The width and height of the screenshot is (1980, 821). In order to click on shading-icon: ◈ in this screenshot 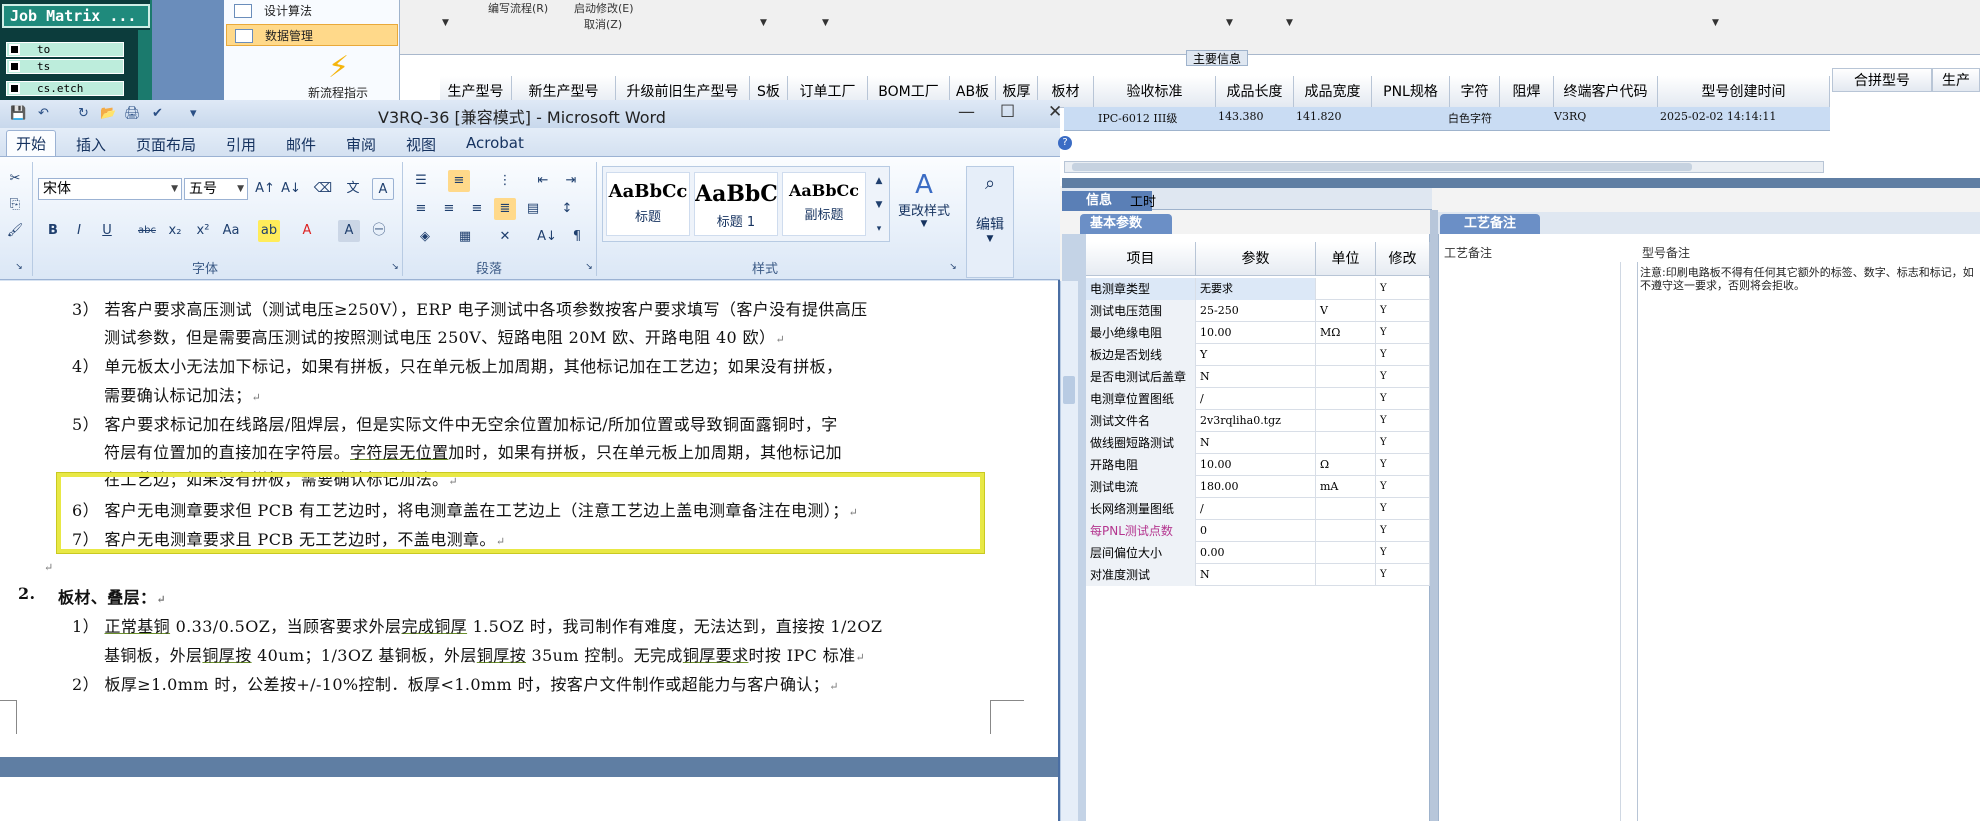, I will do `click(425, 237)`.